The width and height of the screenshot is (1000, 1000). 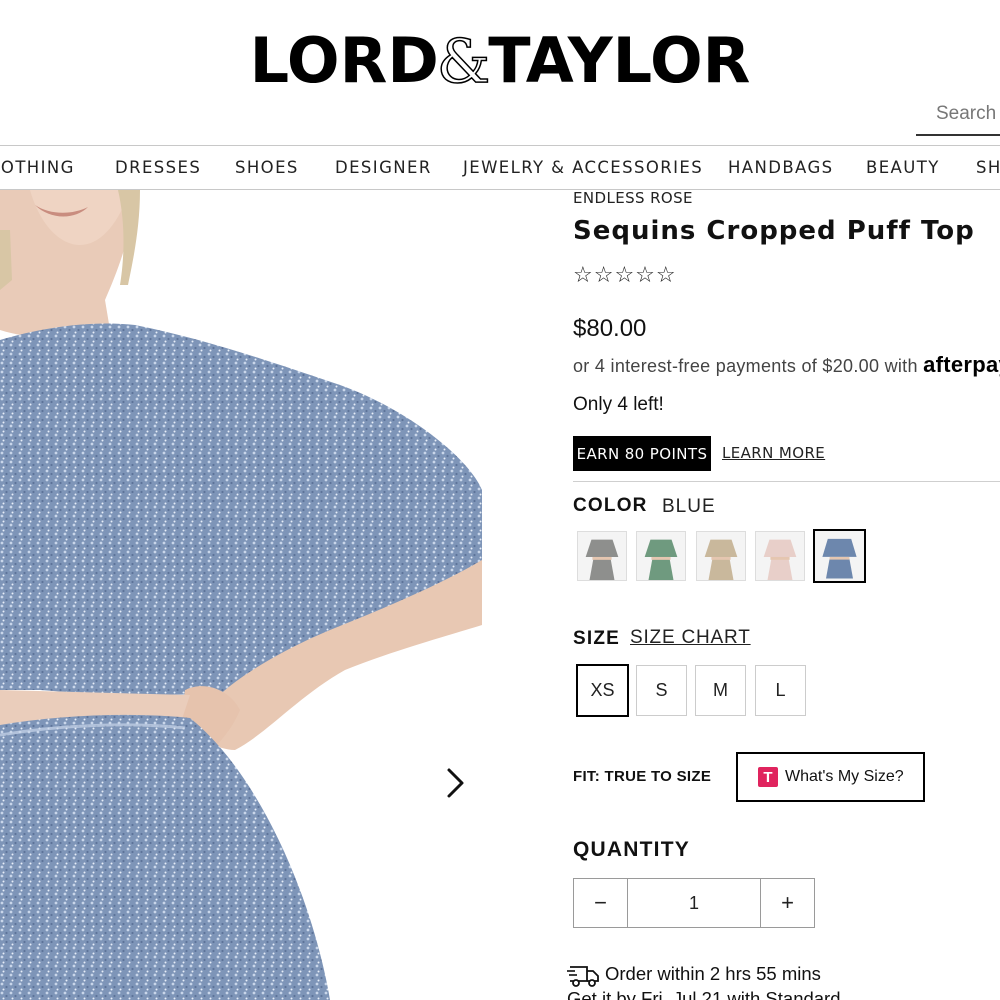 I want to click on nav-item-dresses: DRESSES, so click(x=158, y=167).